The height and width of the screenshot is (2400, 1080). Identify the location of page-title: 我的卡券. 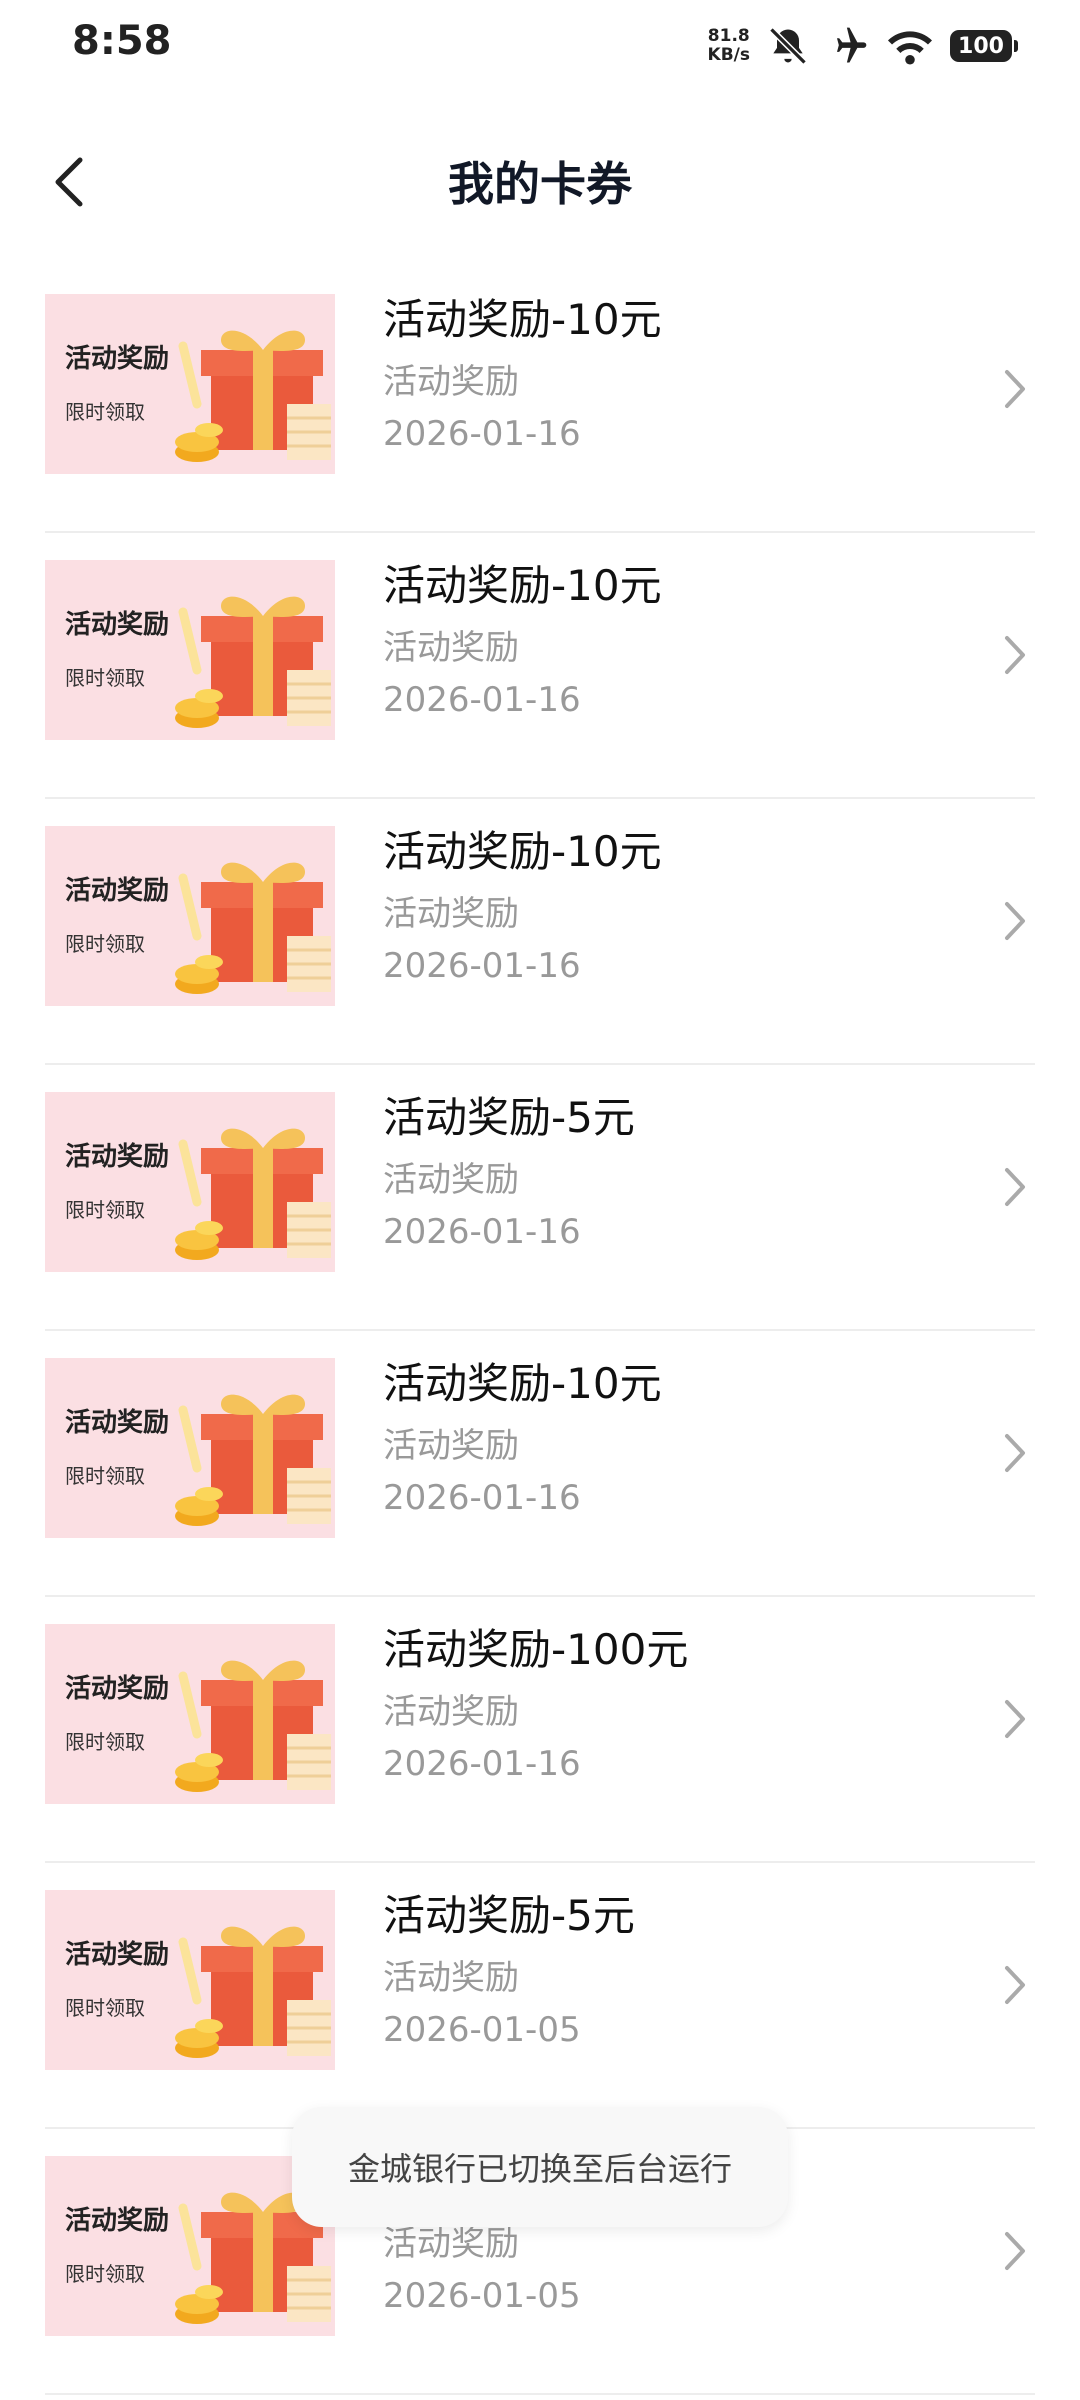
(540, 184).